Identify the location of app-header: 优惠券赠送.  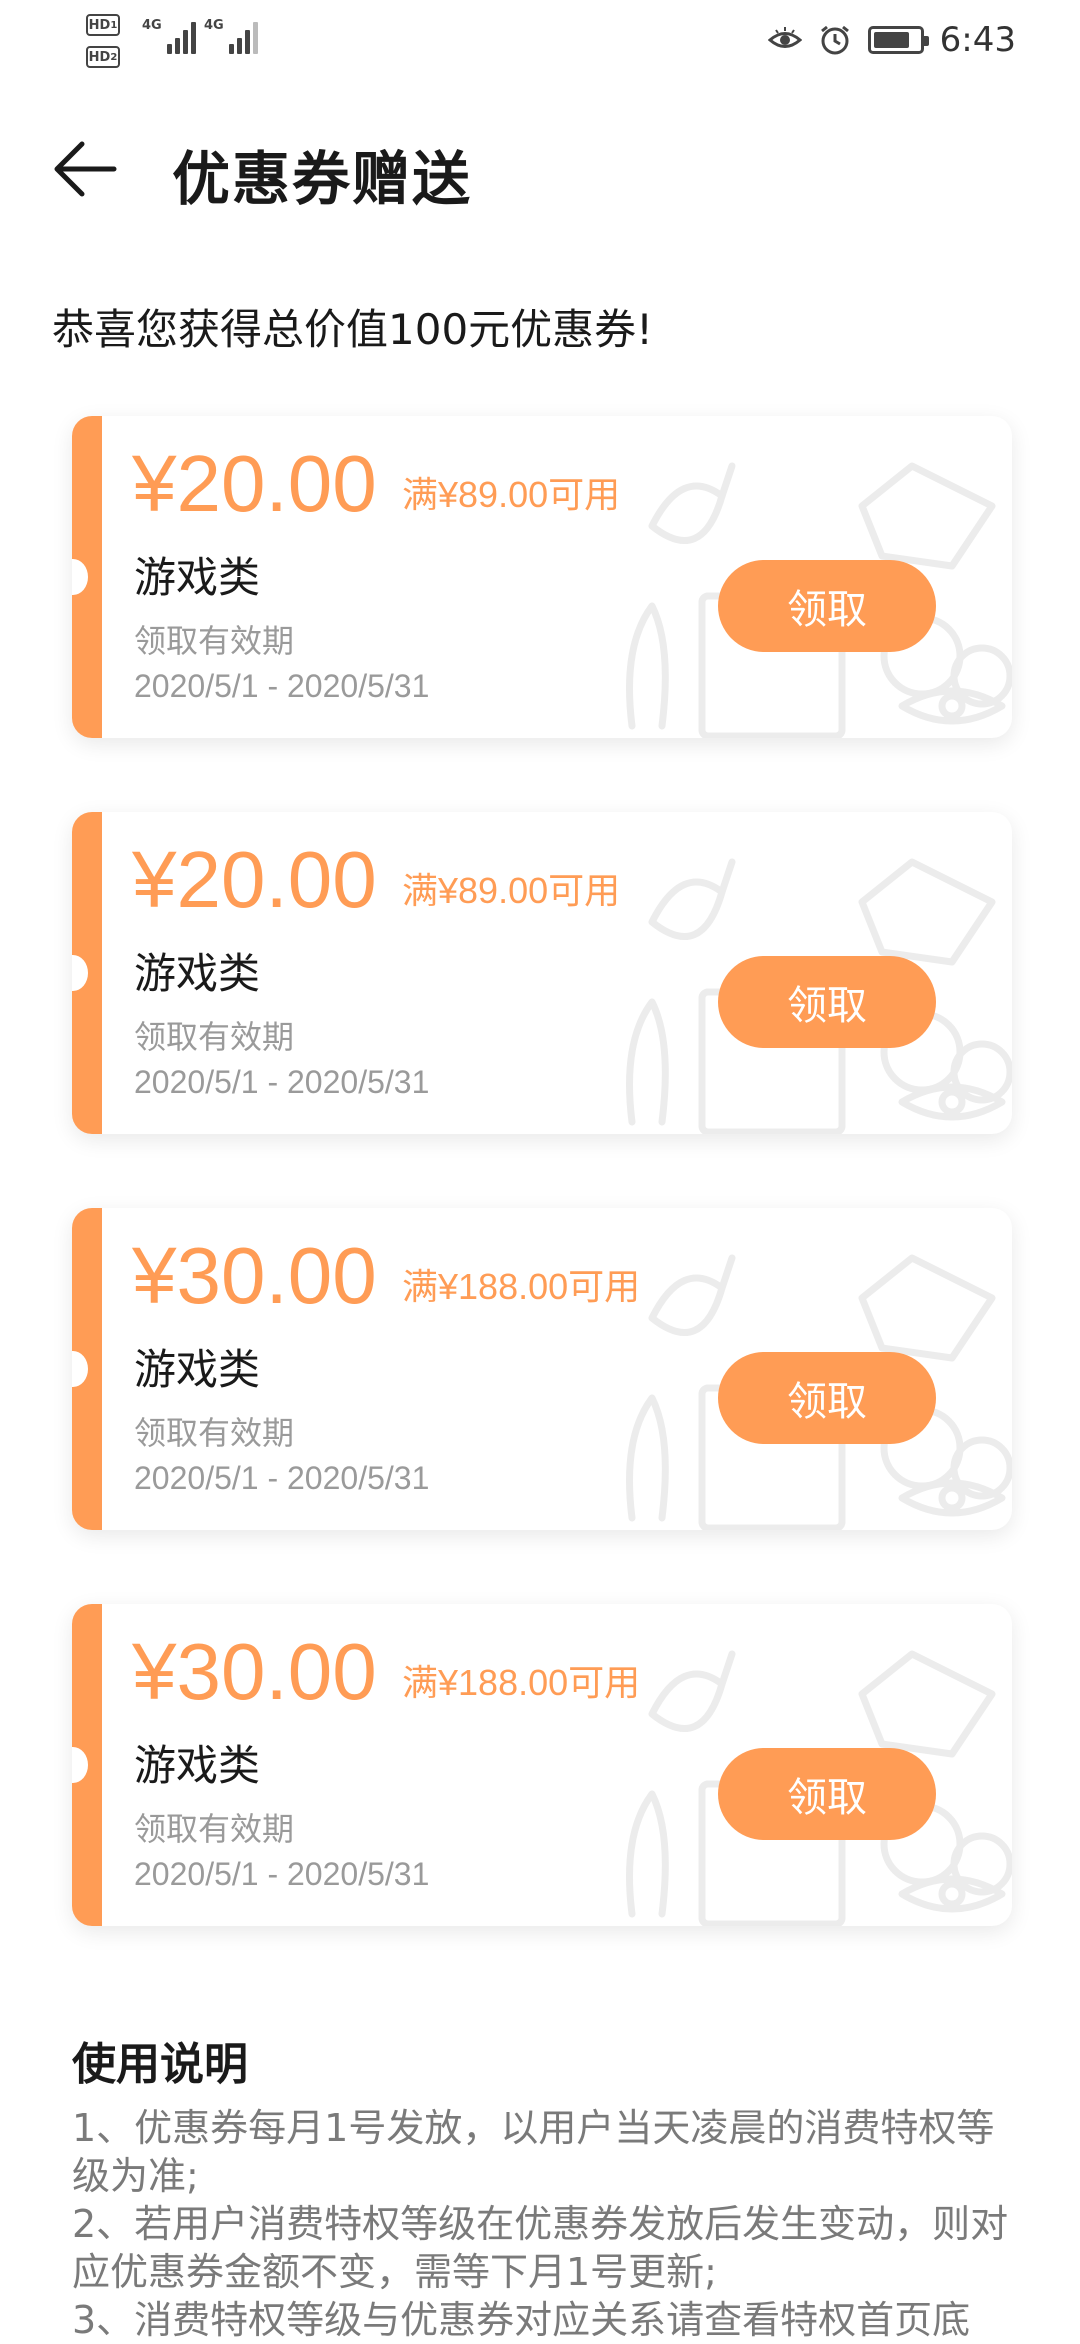
(540, 170).